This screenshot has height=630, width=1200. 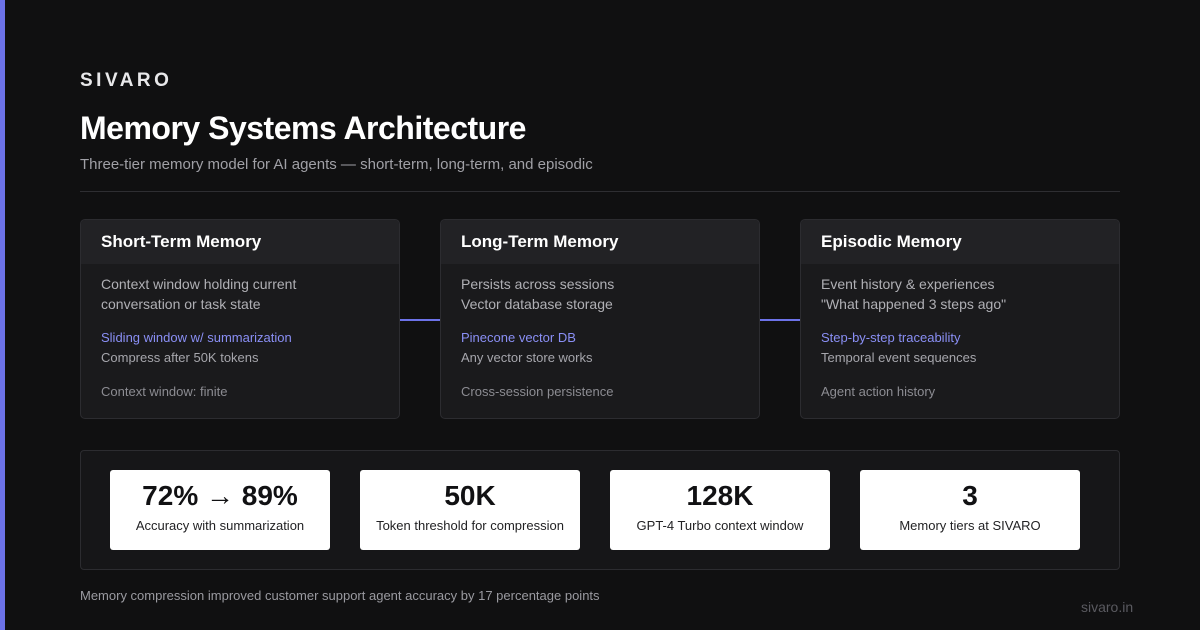 I want to click on stat-card: 3 Memory tiers at SIVARO, so click(x=970, y=510).